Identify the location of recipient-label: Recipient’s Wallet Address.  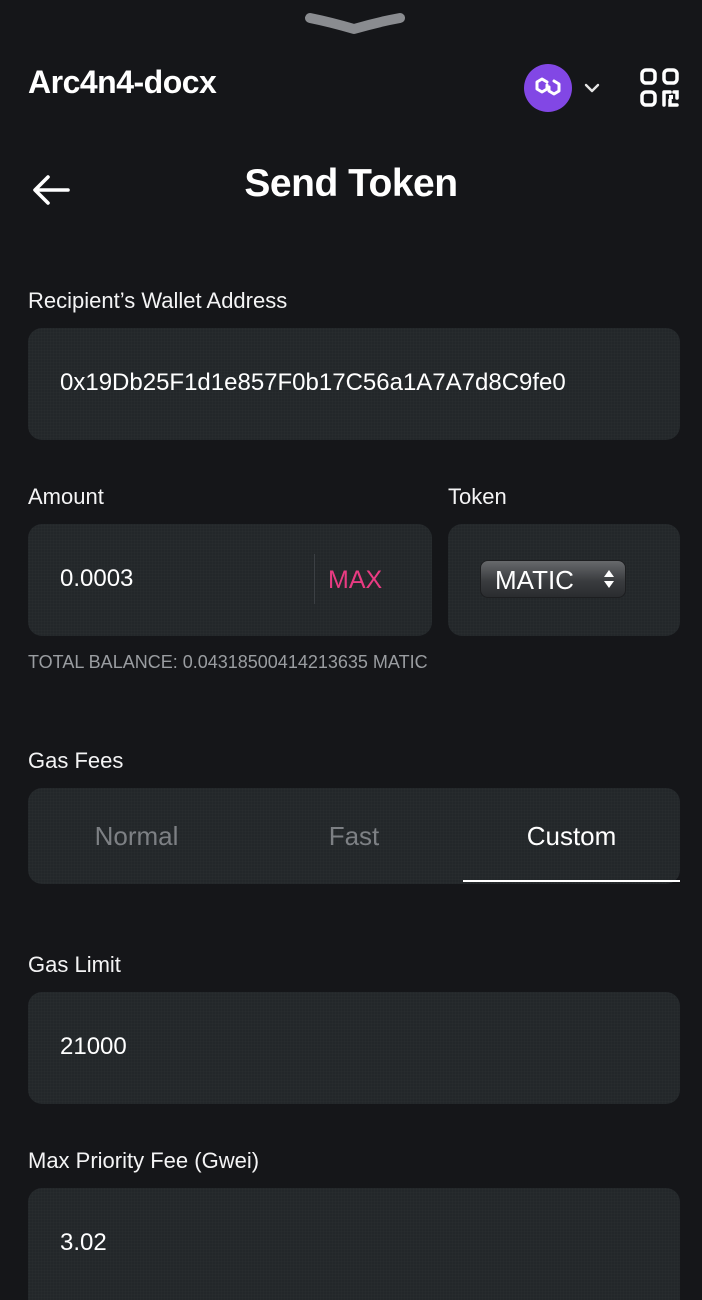
(158, 300).